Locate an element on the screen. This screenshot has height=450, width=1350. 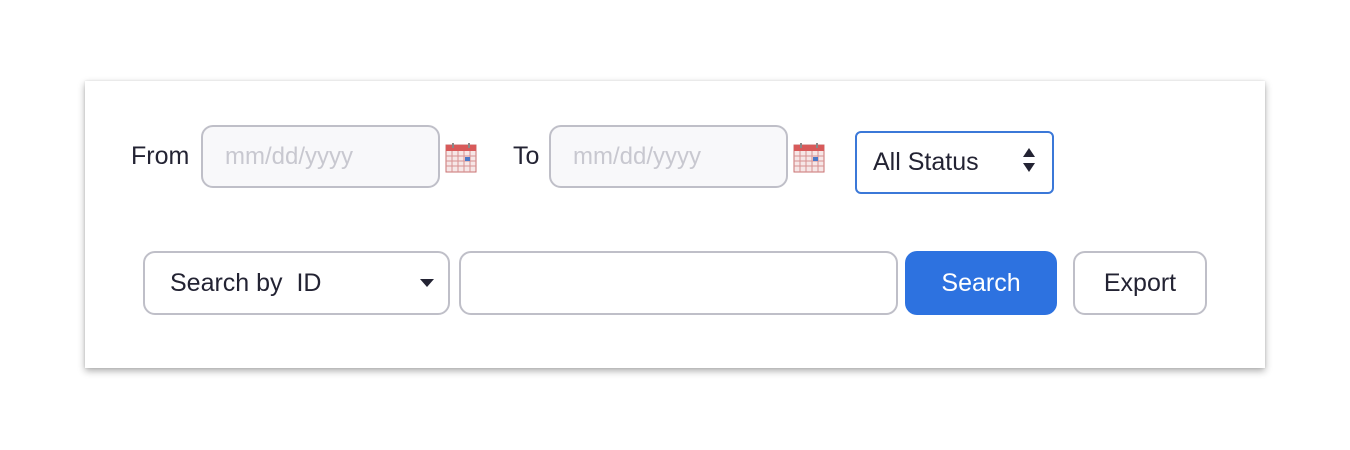
to-date-input is located at coordinates (668, 156).